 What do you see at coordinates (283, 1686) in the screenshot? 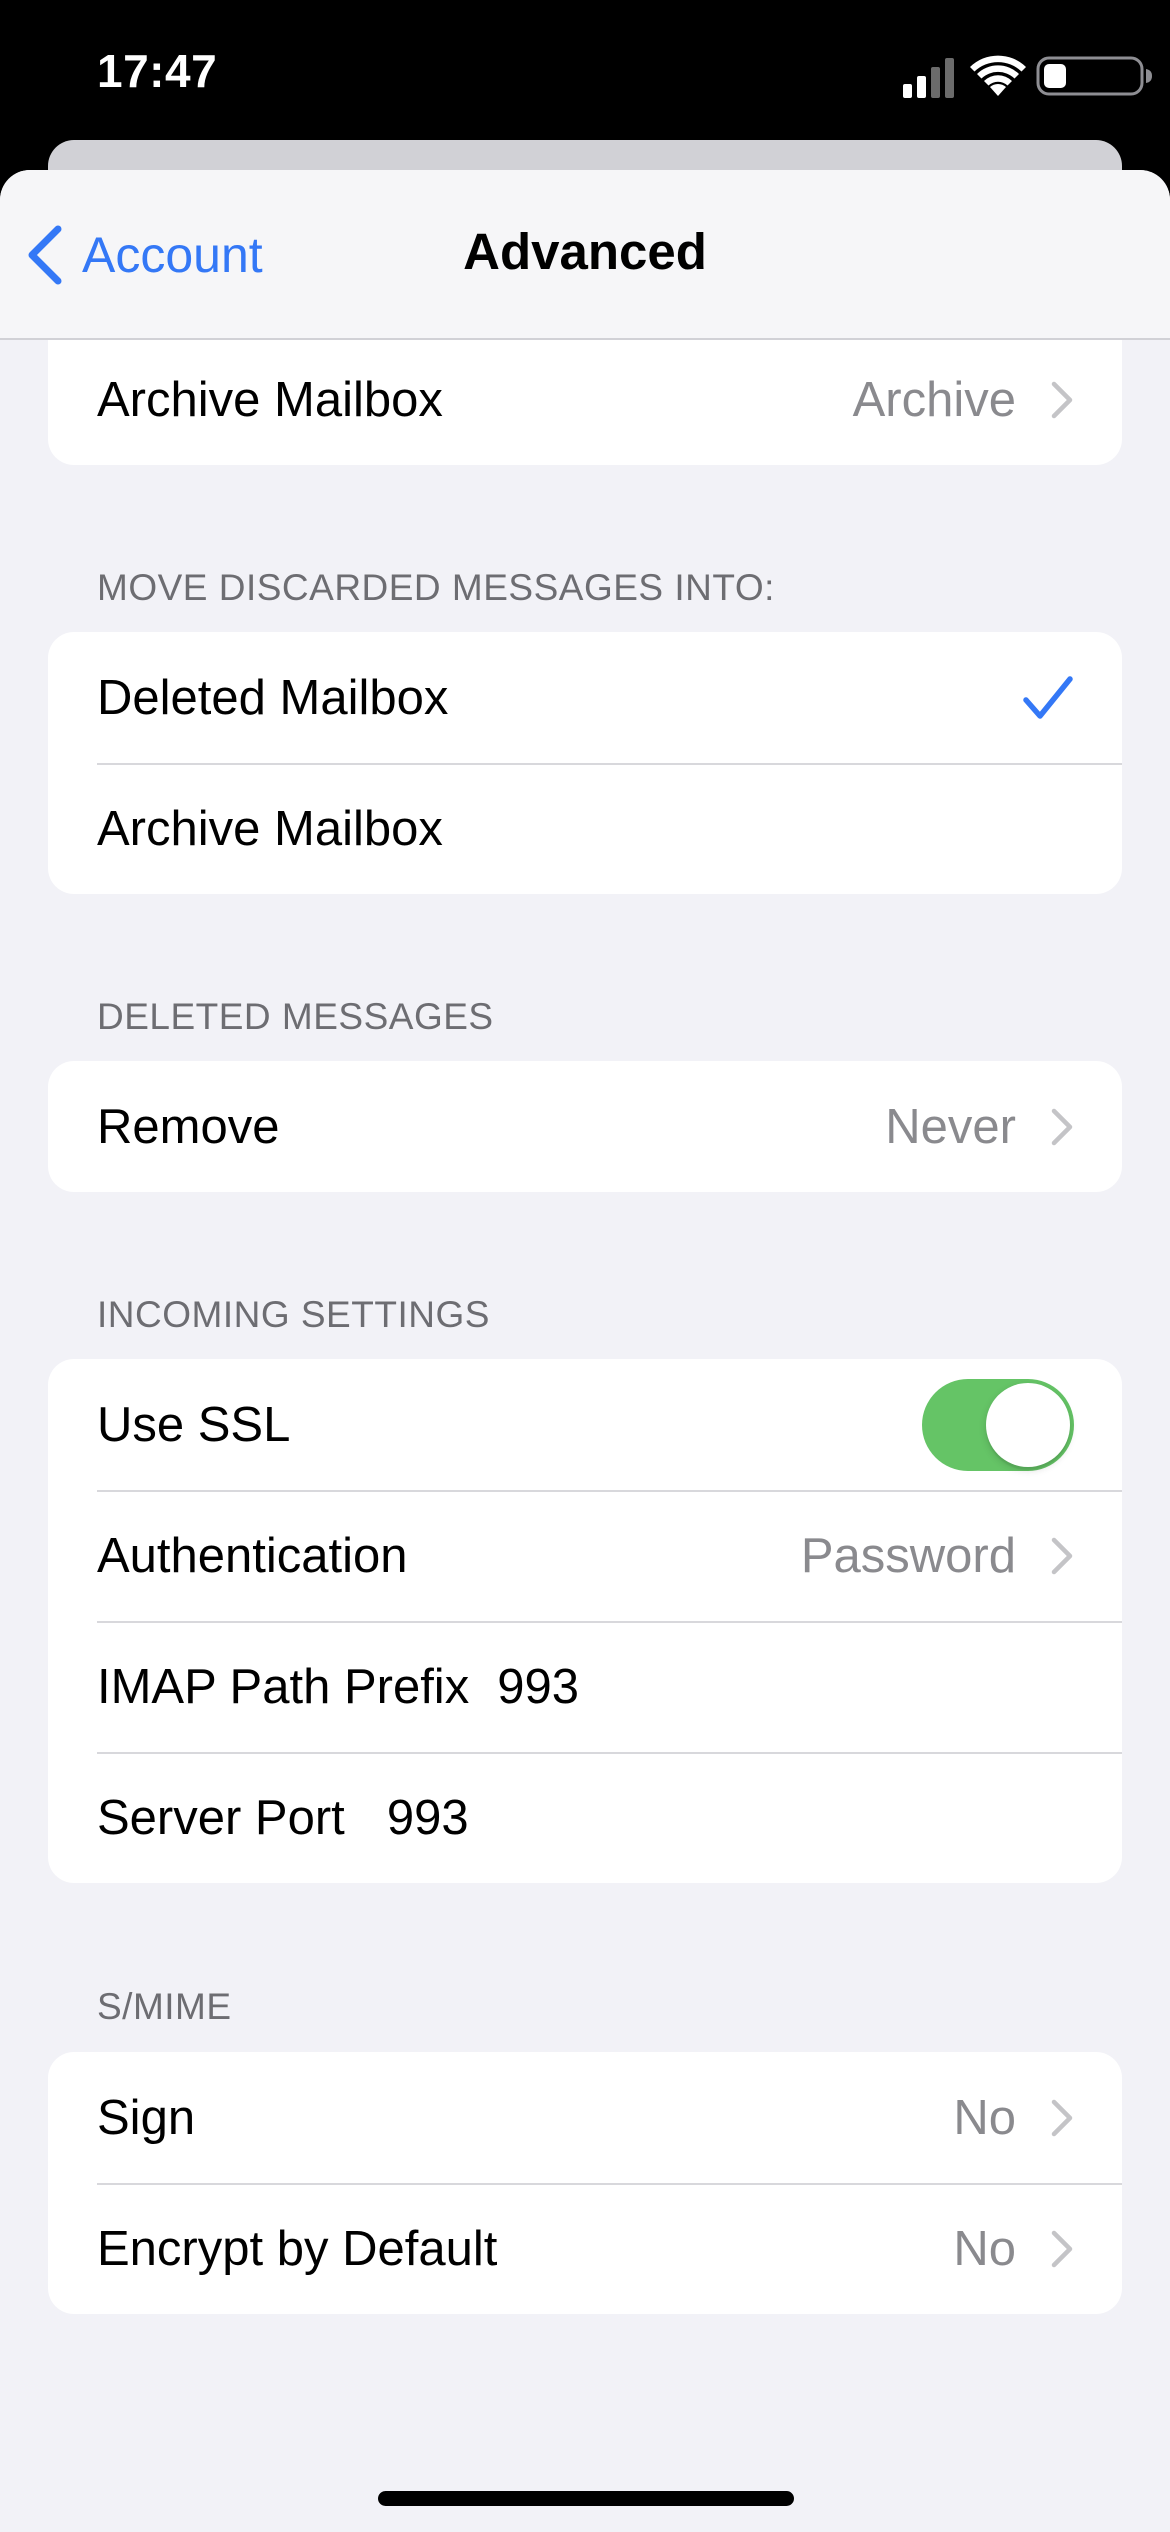
I see `imap-path-prefix-label: IMAP Path Prefix` at bounding box center [283, 1686].